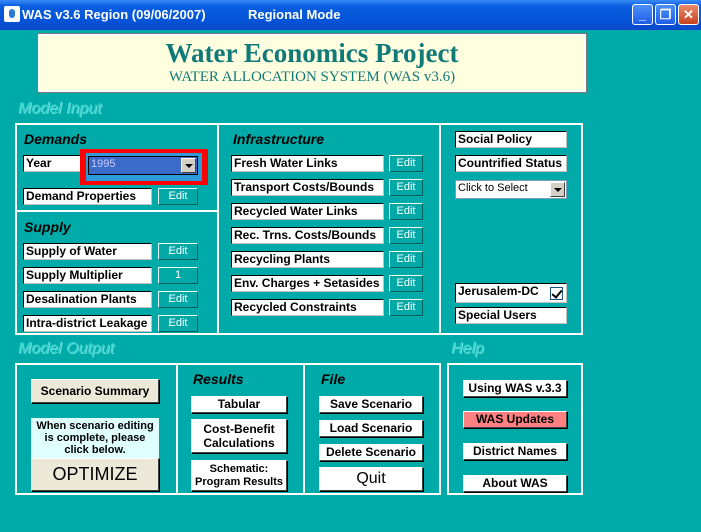 This screenshot has width=701, height=532. Describe the element at coordinates (515, 451) in the screenshot. I see `district-names-button: District Names` at that location.